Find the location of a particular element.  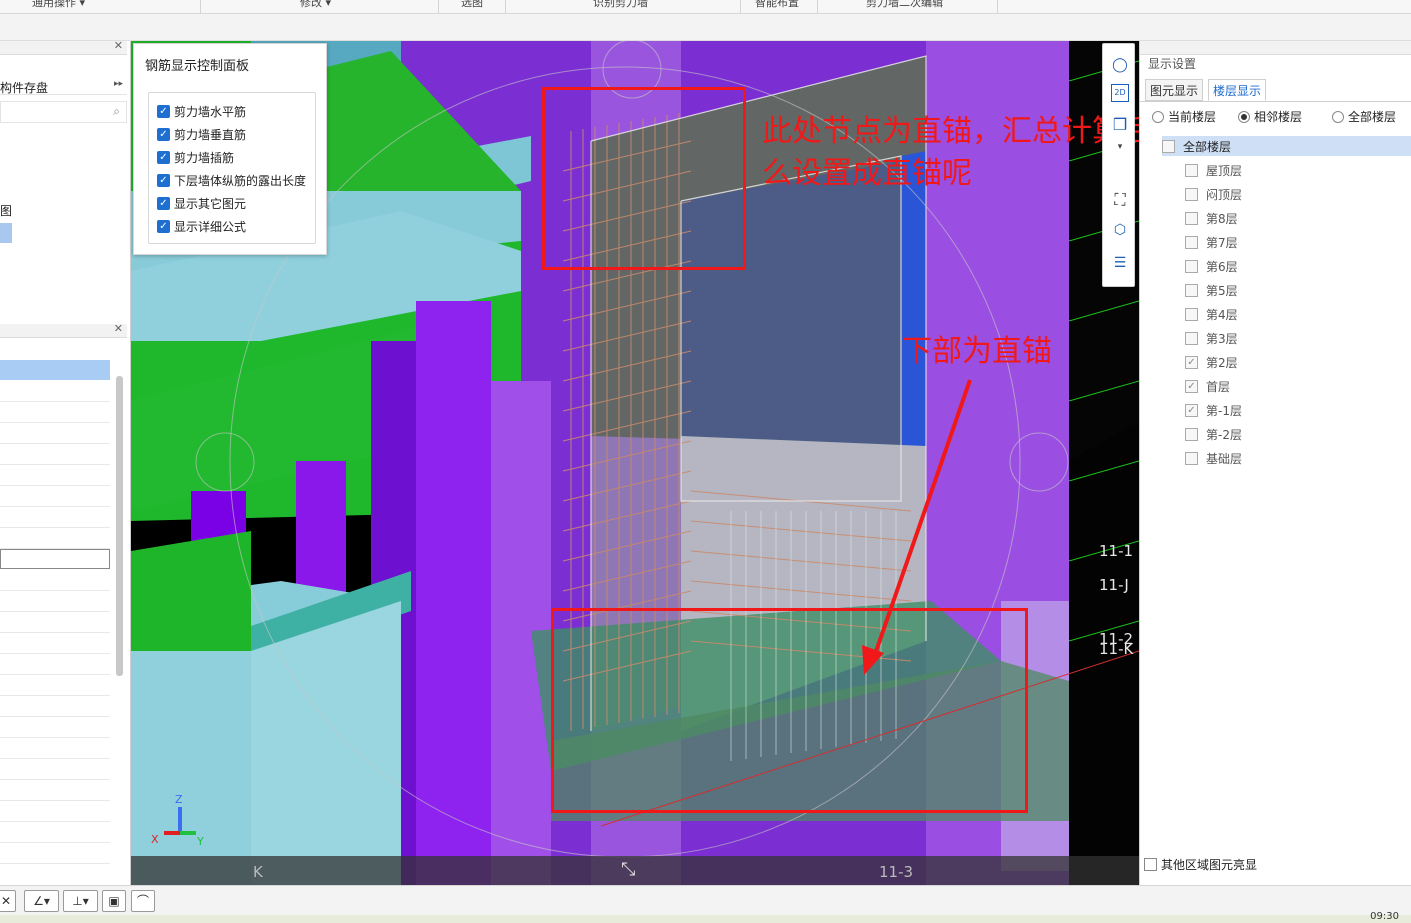

chevron-down-icon: ▾ is located at coordinates (1120, 147).